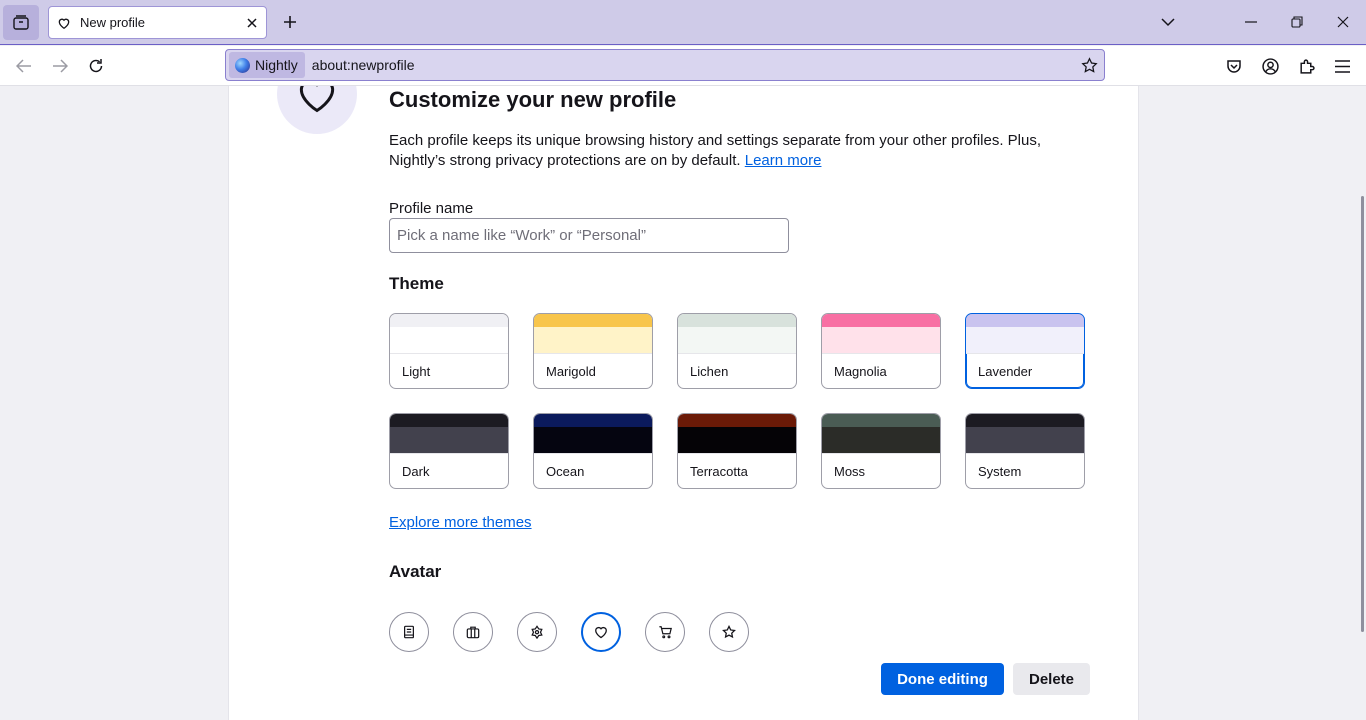  I want to click on theme-option-ocean: Ocean, so click(593, 451).